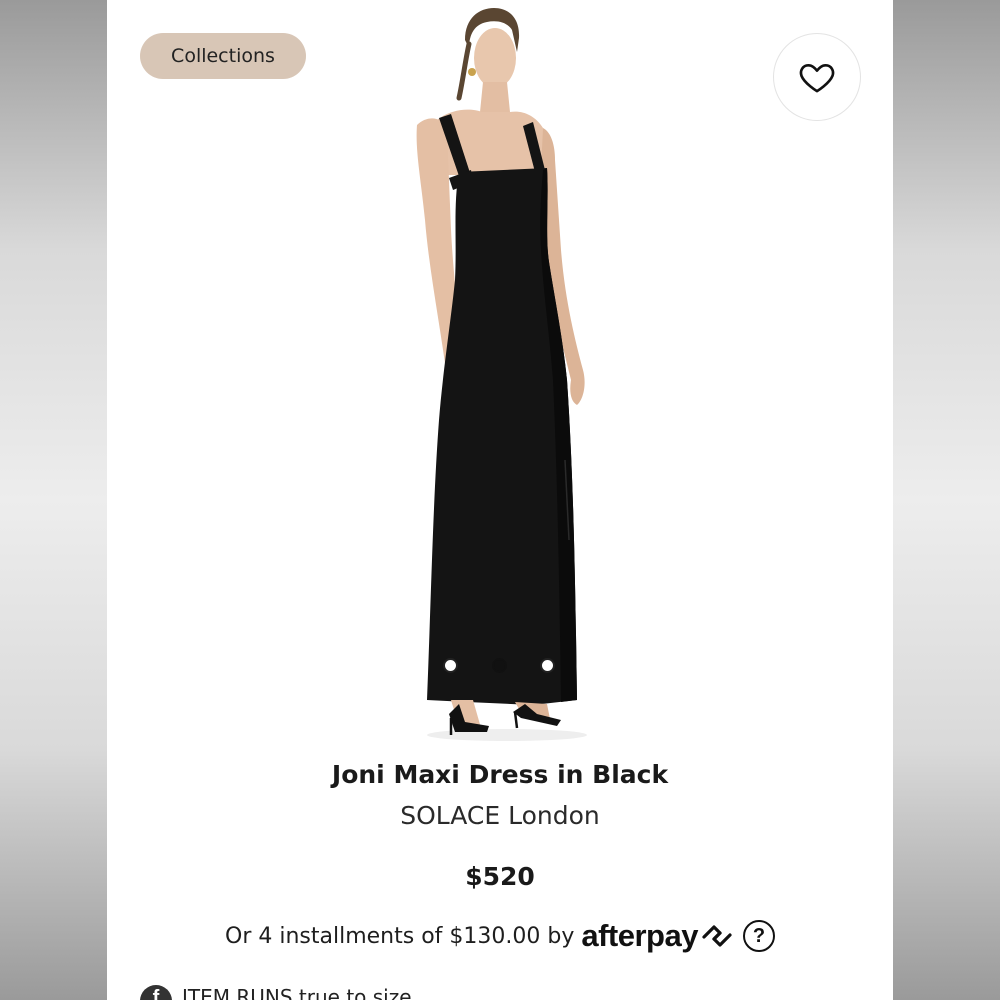 Image resolution: width=1000 pixels, height=1000 pixels. Describe the element at coordinates (500, 774) in the screenshot. I see `product-title: Joni Maxi Dress in Black` at that location.